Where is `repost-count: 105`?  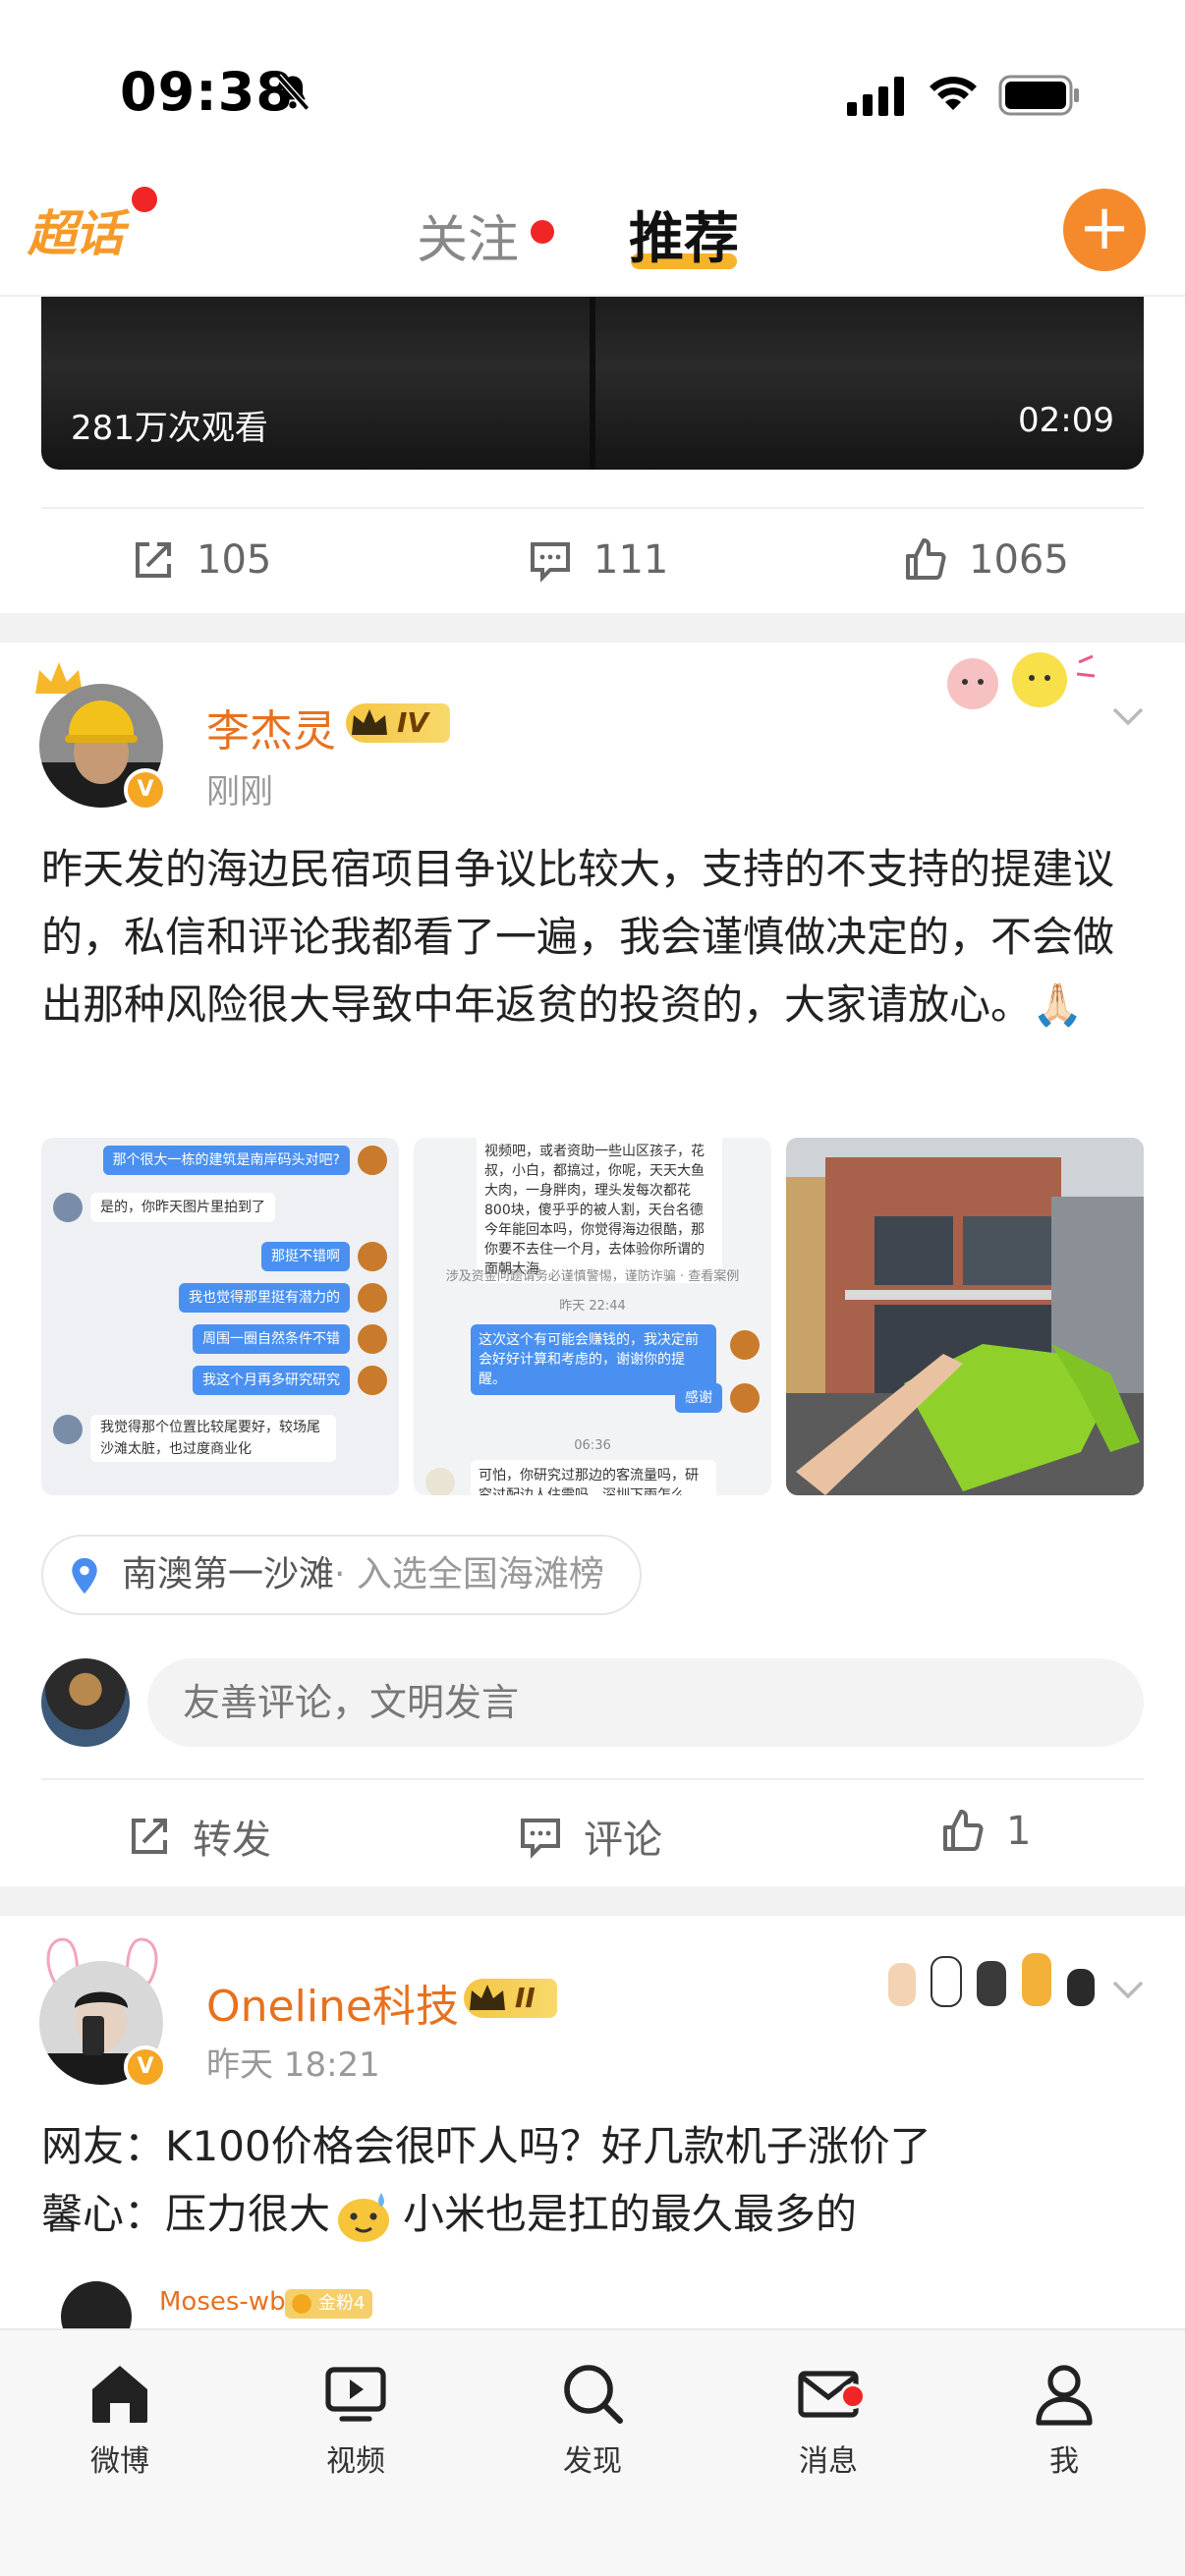
repost-count: 105 is located at coordinates (235, 560).